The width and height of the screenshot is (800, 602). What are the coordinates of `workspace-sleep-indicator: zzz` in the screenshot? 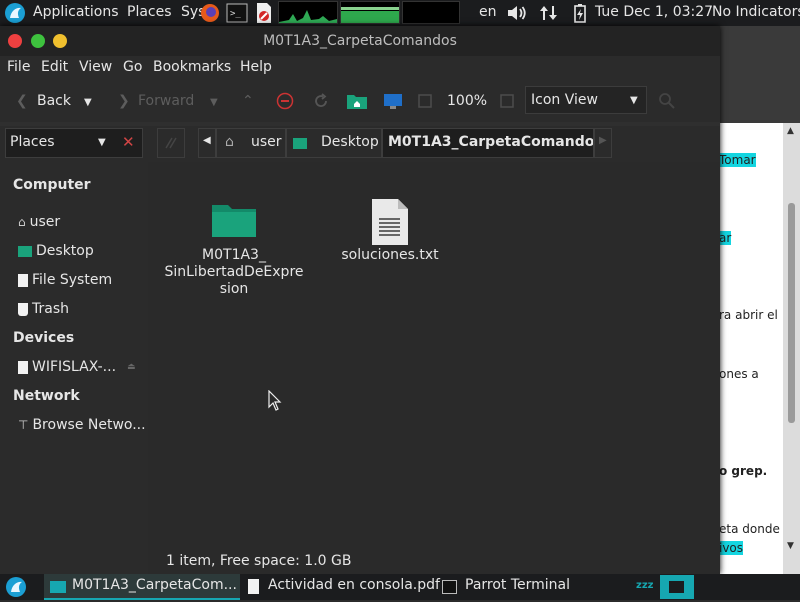 It's located at (645, 585).